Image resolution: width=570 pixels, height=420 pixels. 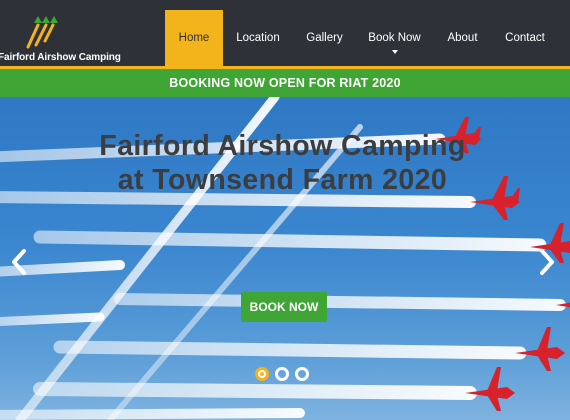 I want to click on book-now-button-label: BOOK NOW, so click(x=284, y=307).